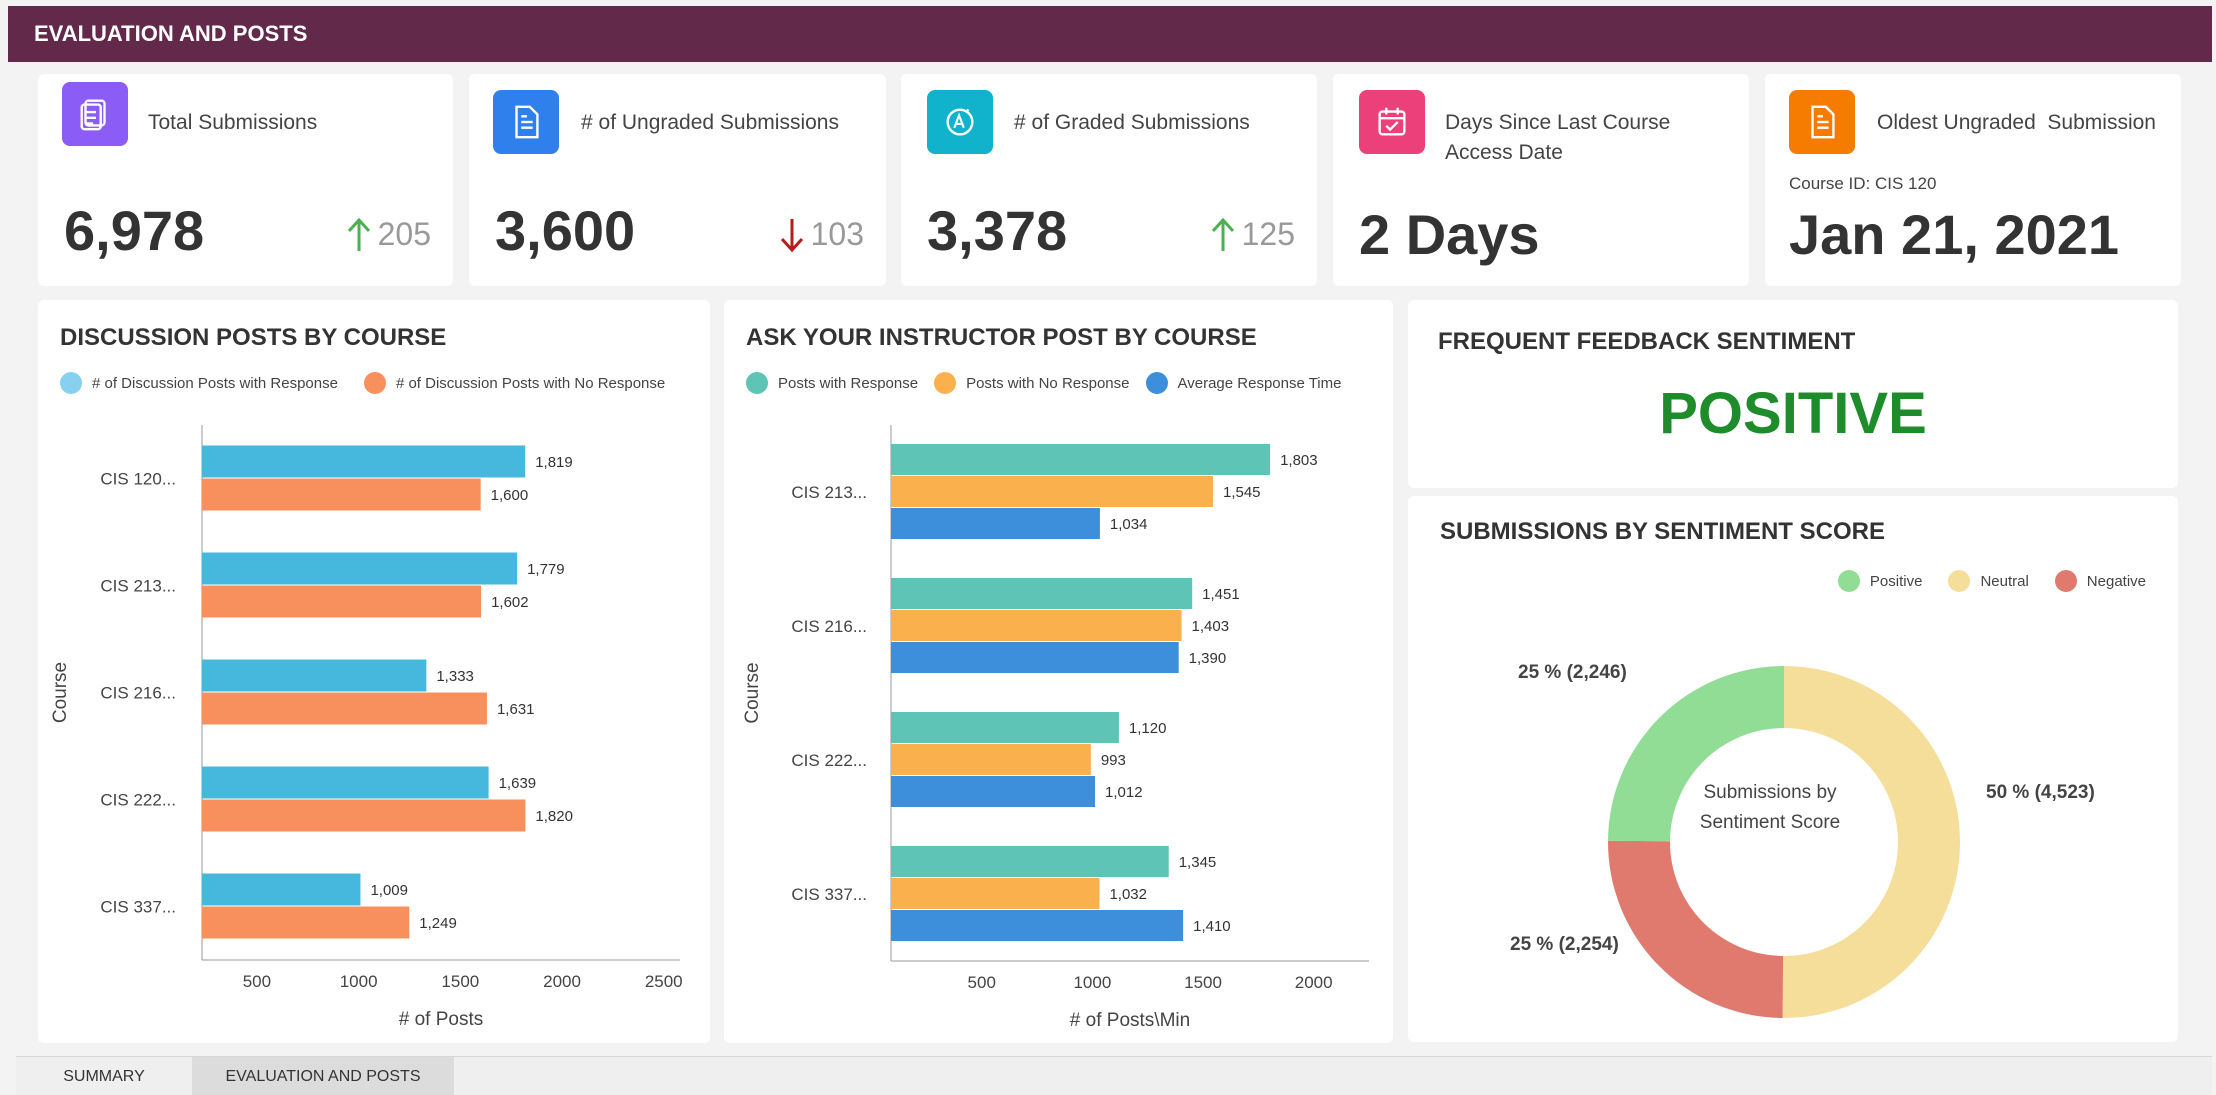 Image resolution: width=2216 pixels, height=1095 pixels. Describe the element at coordinates (1242, 492) in the screenshot. I see `data-label: 1,545` at that location.